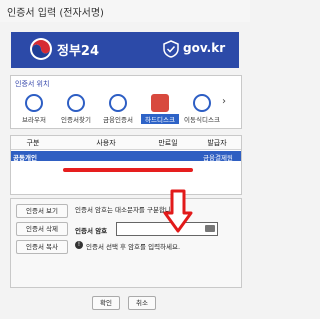 This screenshot has width=320, height=319. Describe the element at coordinates (217, 143) in the screenshot. I see `header-issuer: 발급자` at that location.